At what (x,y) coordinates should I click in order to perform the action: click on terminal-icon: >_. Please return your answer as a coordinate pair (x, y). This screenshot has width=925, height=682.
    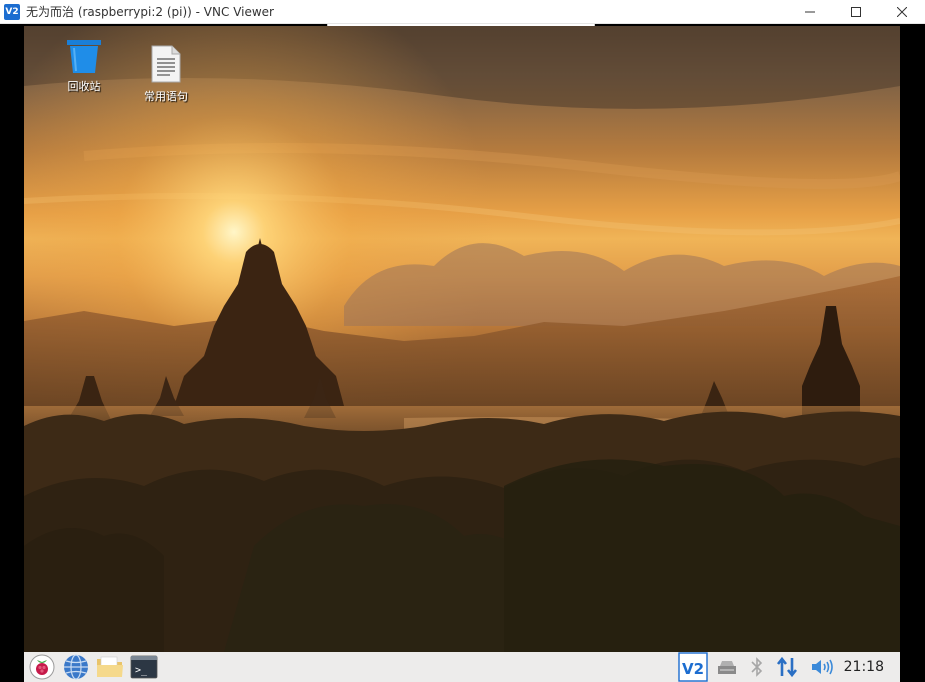
    Looking at the image, I should click on (144, 667).